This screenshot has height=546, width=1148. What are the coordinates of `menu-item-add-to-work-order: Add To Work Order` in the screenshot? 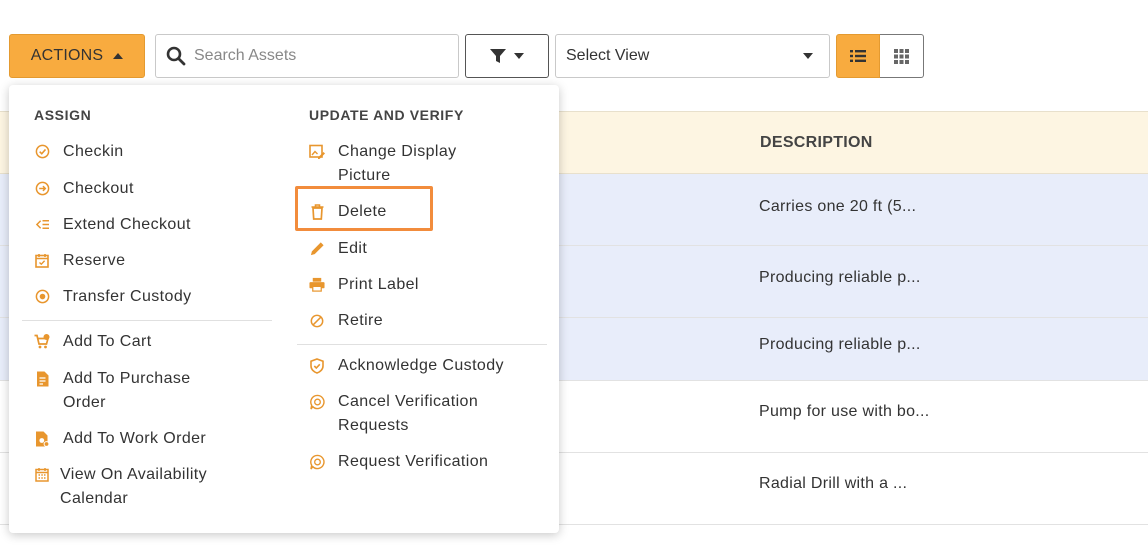 It's located at (120, 439).